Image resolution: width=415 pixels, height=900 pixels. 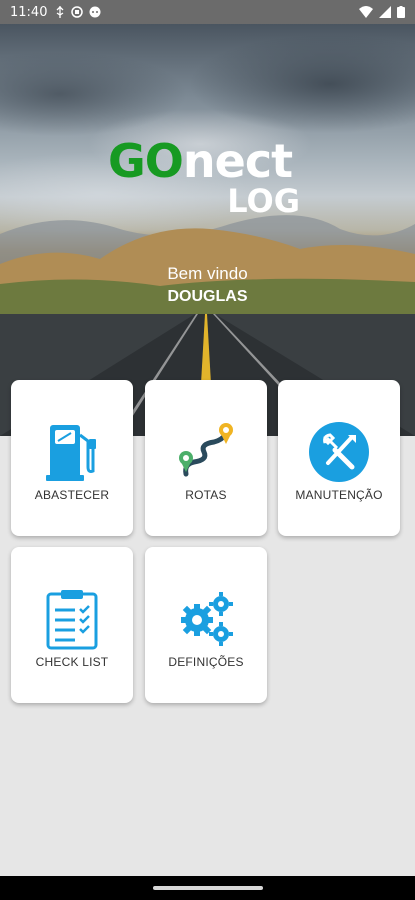 What do you see at coordinates (206, 662) in the screenshot?
I see `tile-label: DEFINIÇÕES` at bounding box center [206, 662].